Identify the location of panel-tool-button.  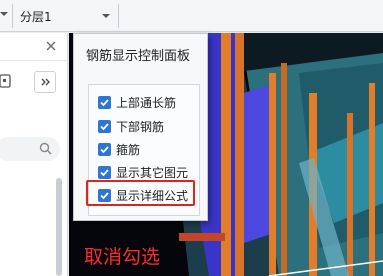
(9, 82).